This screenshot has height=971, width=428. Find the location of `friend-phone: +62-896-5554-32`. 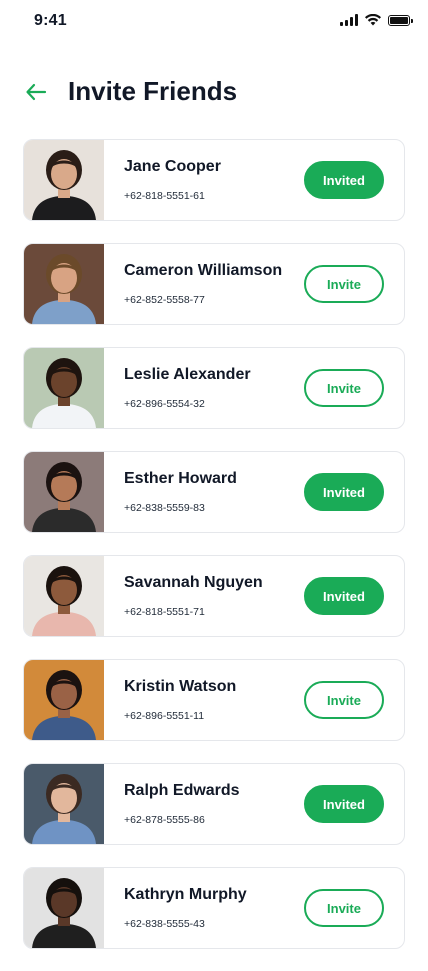

friend-phone: +62-896-5554-32 is located at coordinates (164, 404).